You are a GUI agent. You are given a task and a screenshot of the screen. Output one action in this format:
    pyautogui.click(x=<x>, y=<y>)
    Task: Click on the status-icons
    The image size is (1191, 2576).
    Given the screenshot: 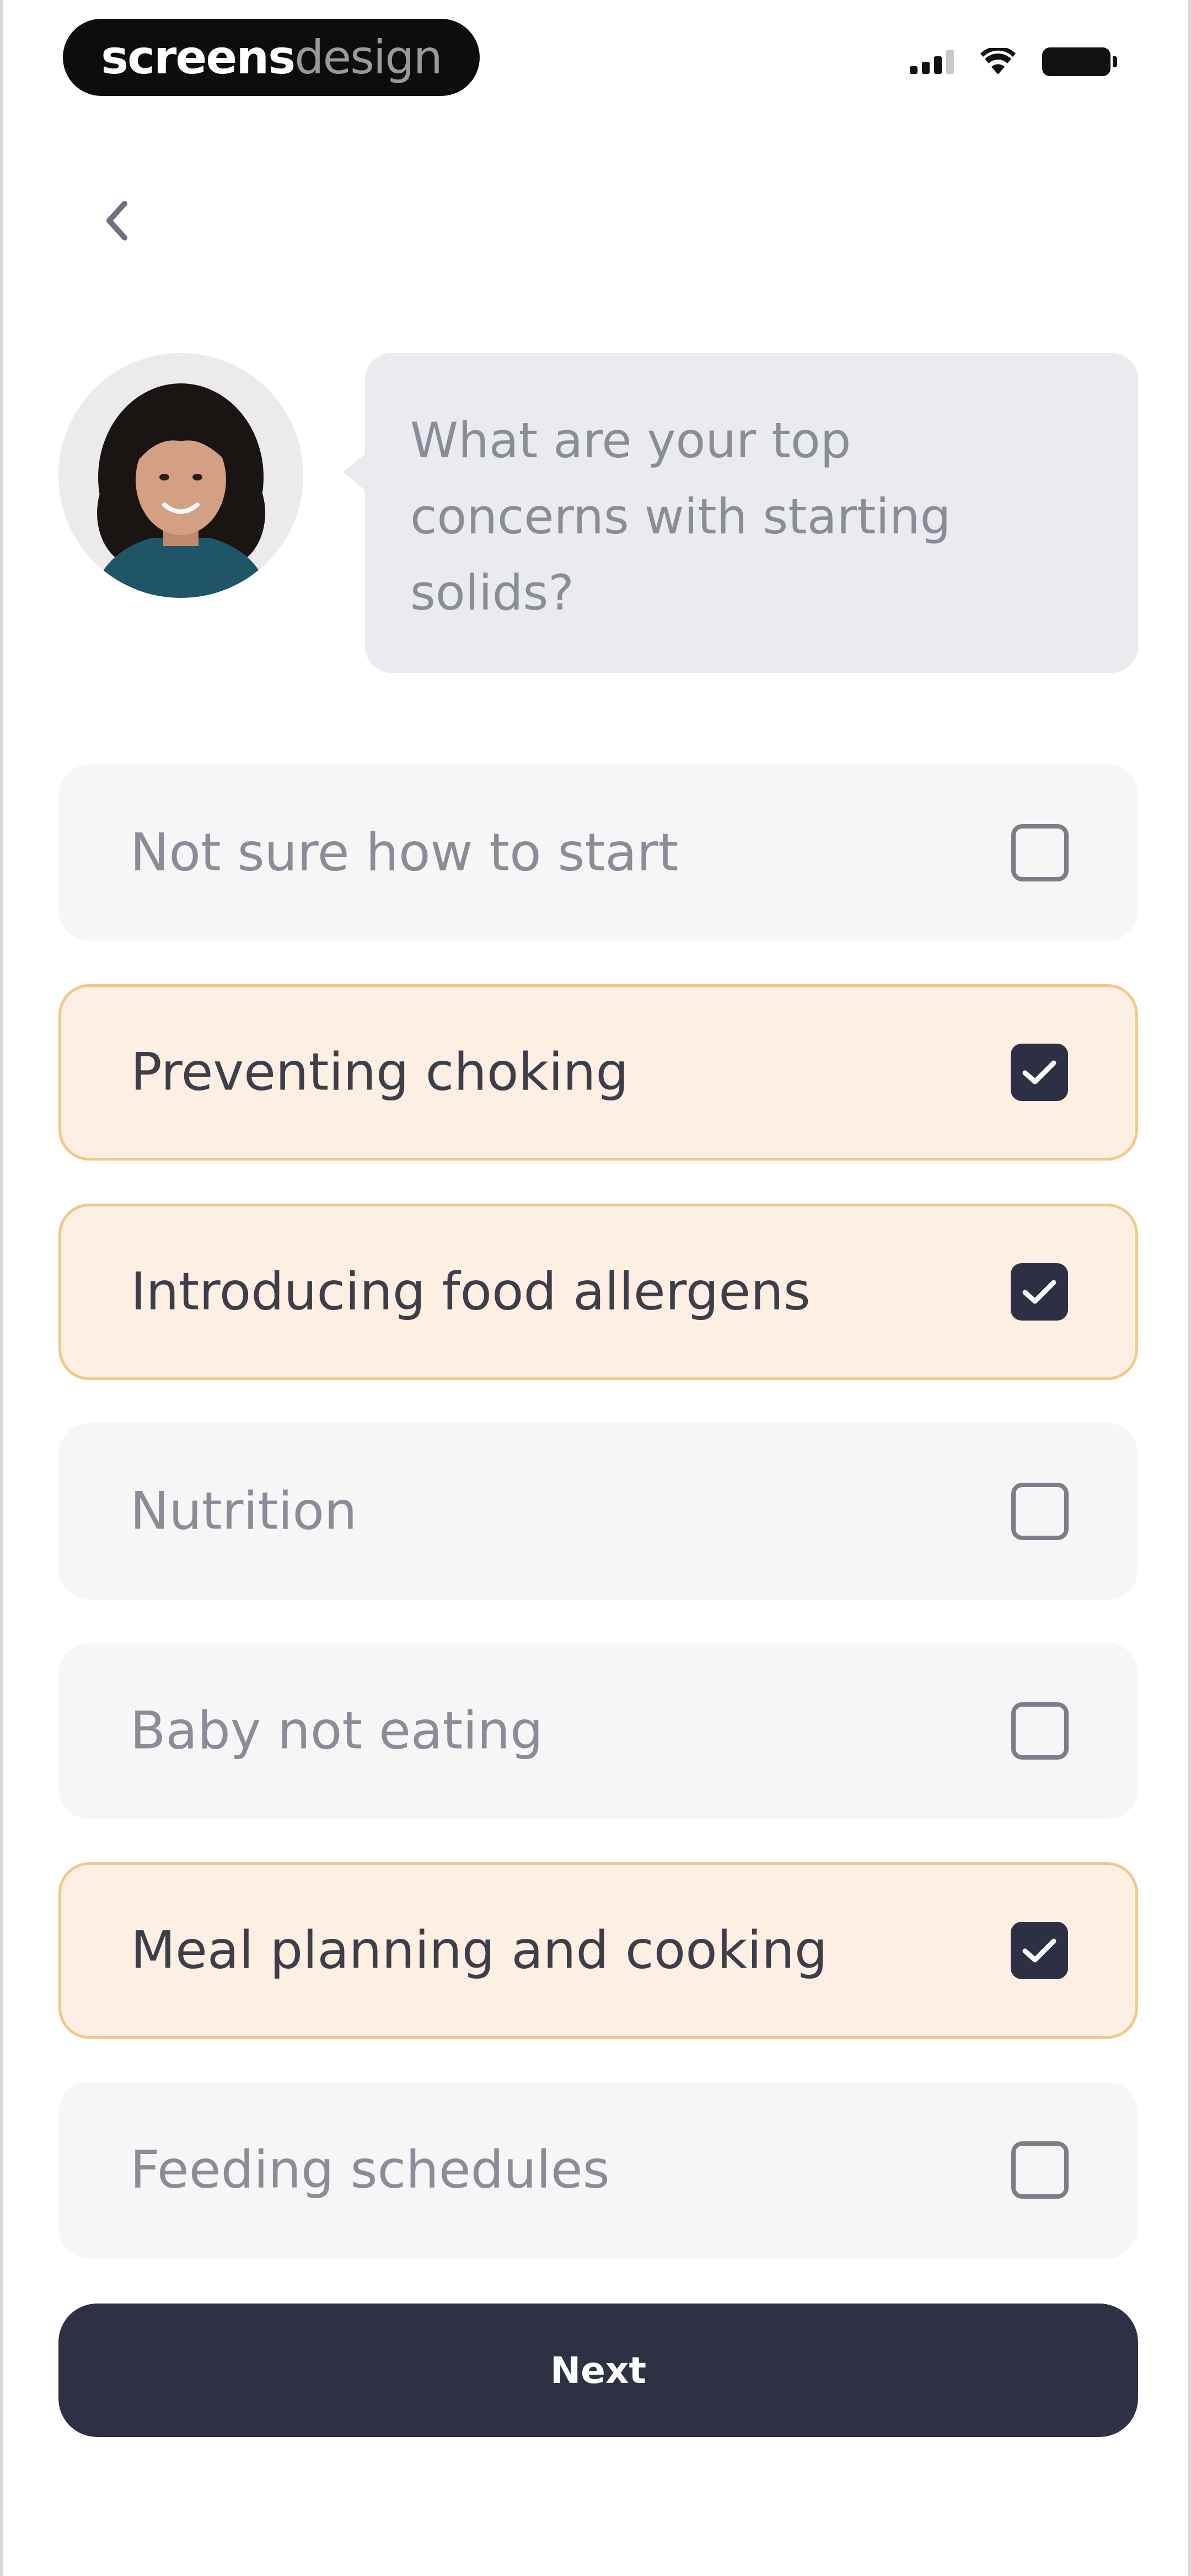 What is the action you would take?
    pyautogui.click(x=1013, y=61)
    